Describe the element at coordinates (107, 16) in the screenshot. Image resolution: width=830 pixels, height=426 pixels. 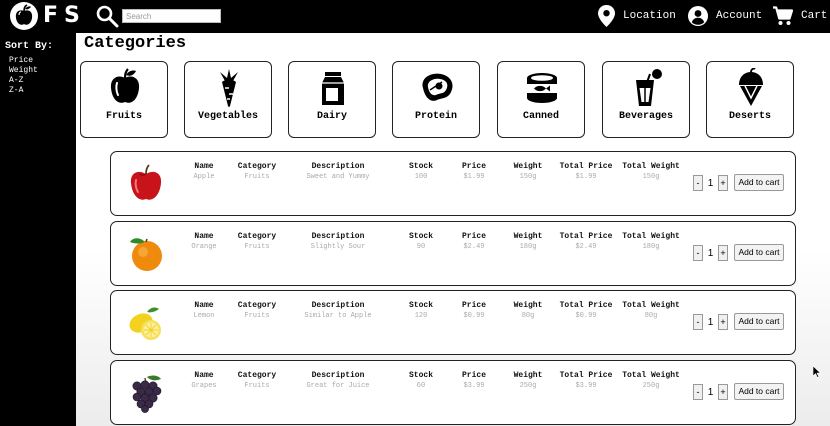
I see `search-icon` at that location.